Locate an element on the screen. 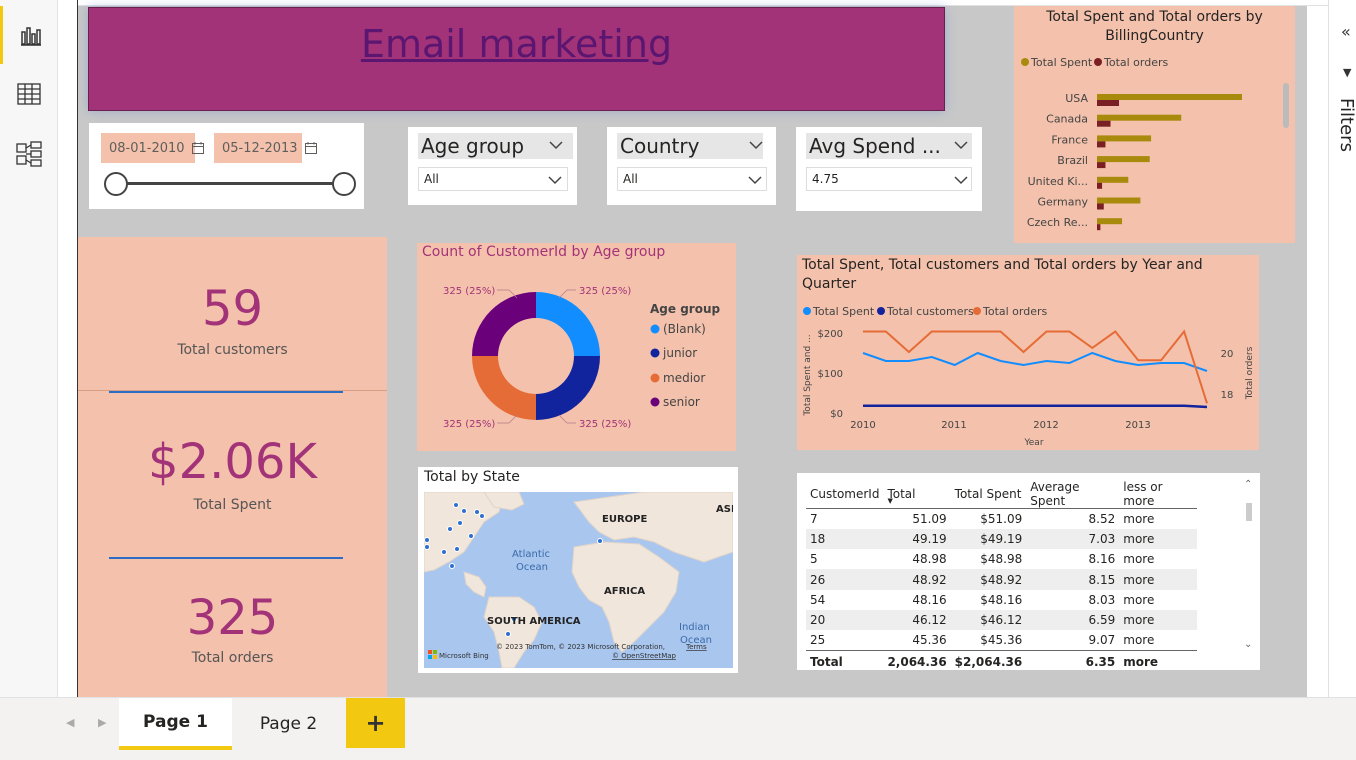 This screenshot has width=1356, height=760. tab-page-2: Page 2 is located at coordinates (288, 724).